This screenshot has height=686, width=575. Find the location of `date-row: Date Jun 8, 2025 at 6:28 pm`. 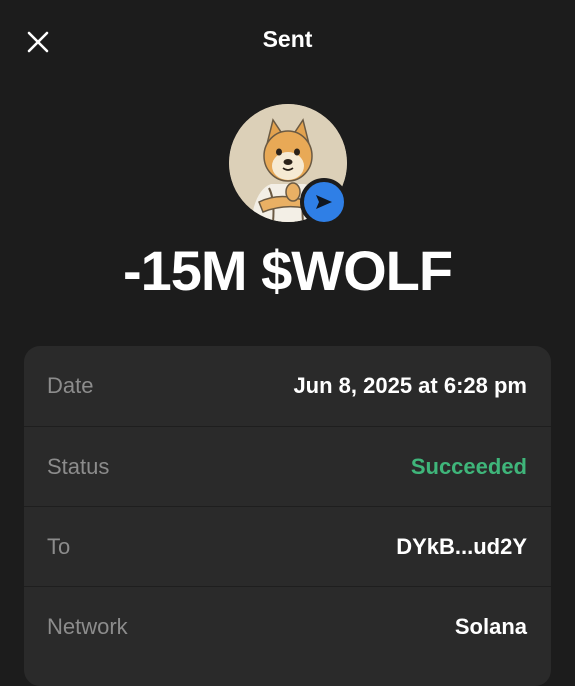

date-row: Date Jun 8, 2025 at 6:28 pm is located at coordinates (287, 386).